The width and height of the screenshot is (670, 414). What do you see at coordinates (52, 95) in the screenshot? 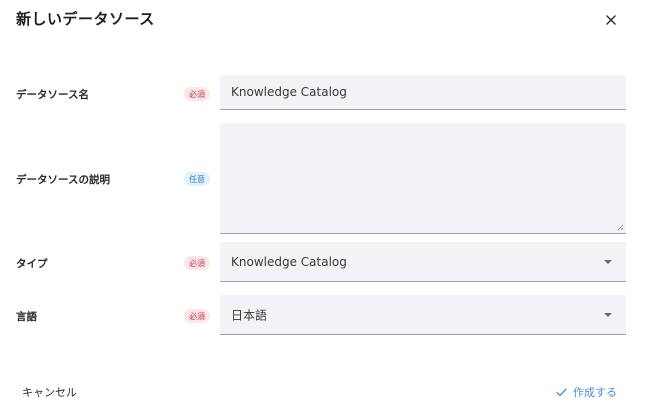
I see `data-source-name-label: データソース名` at bounding box center [52, 95].